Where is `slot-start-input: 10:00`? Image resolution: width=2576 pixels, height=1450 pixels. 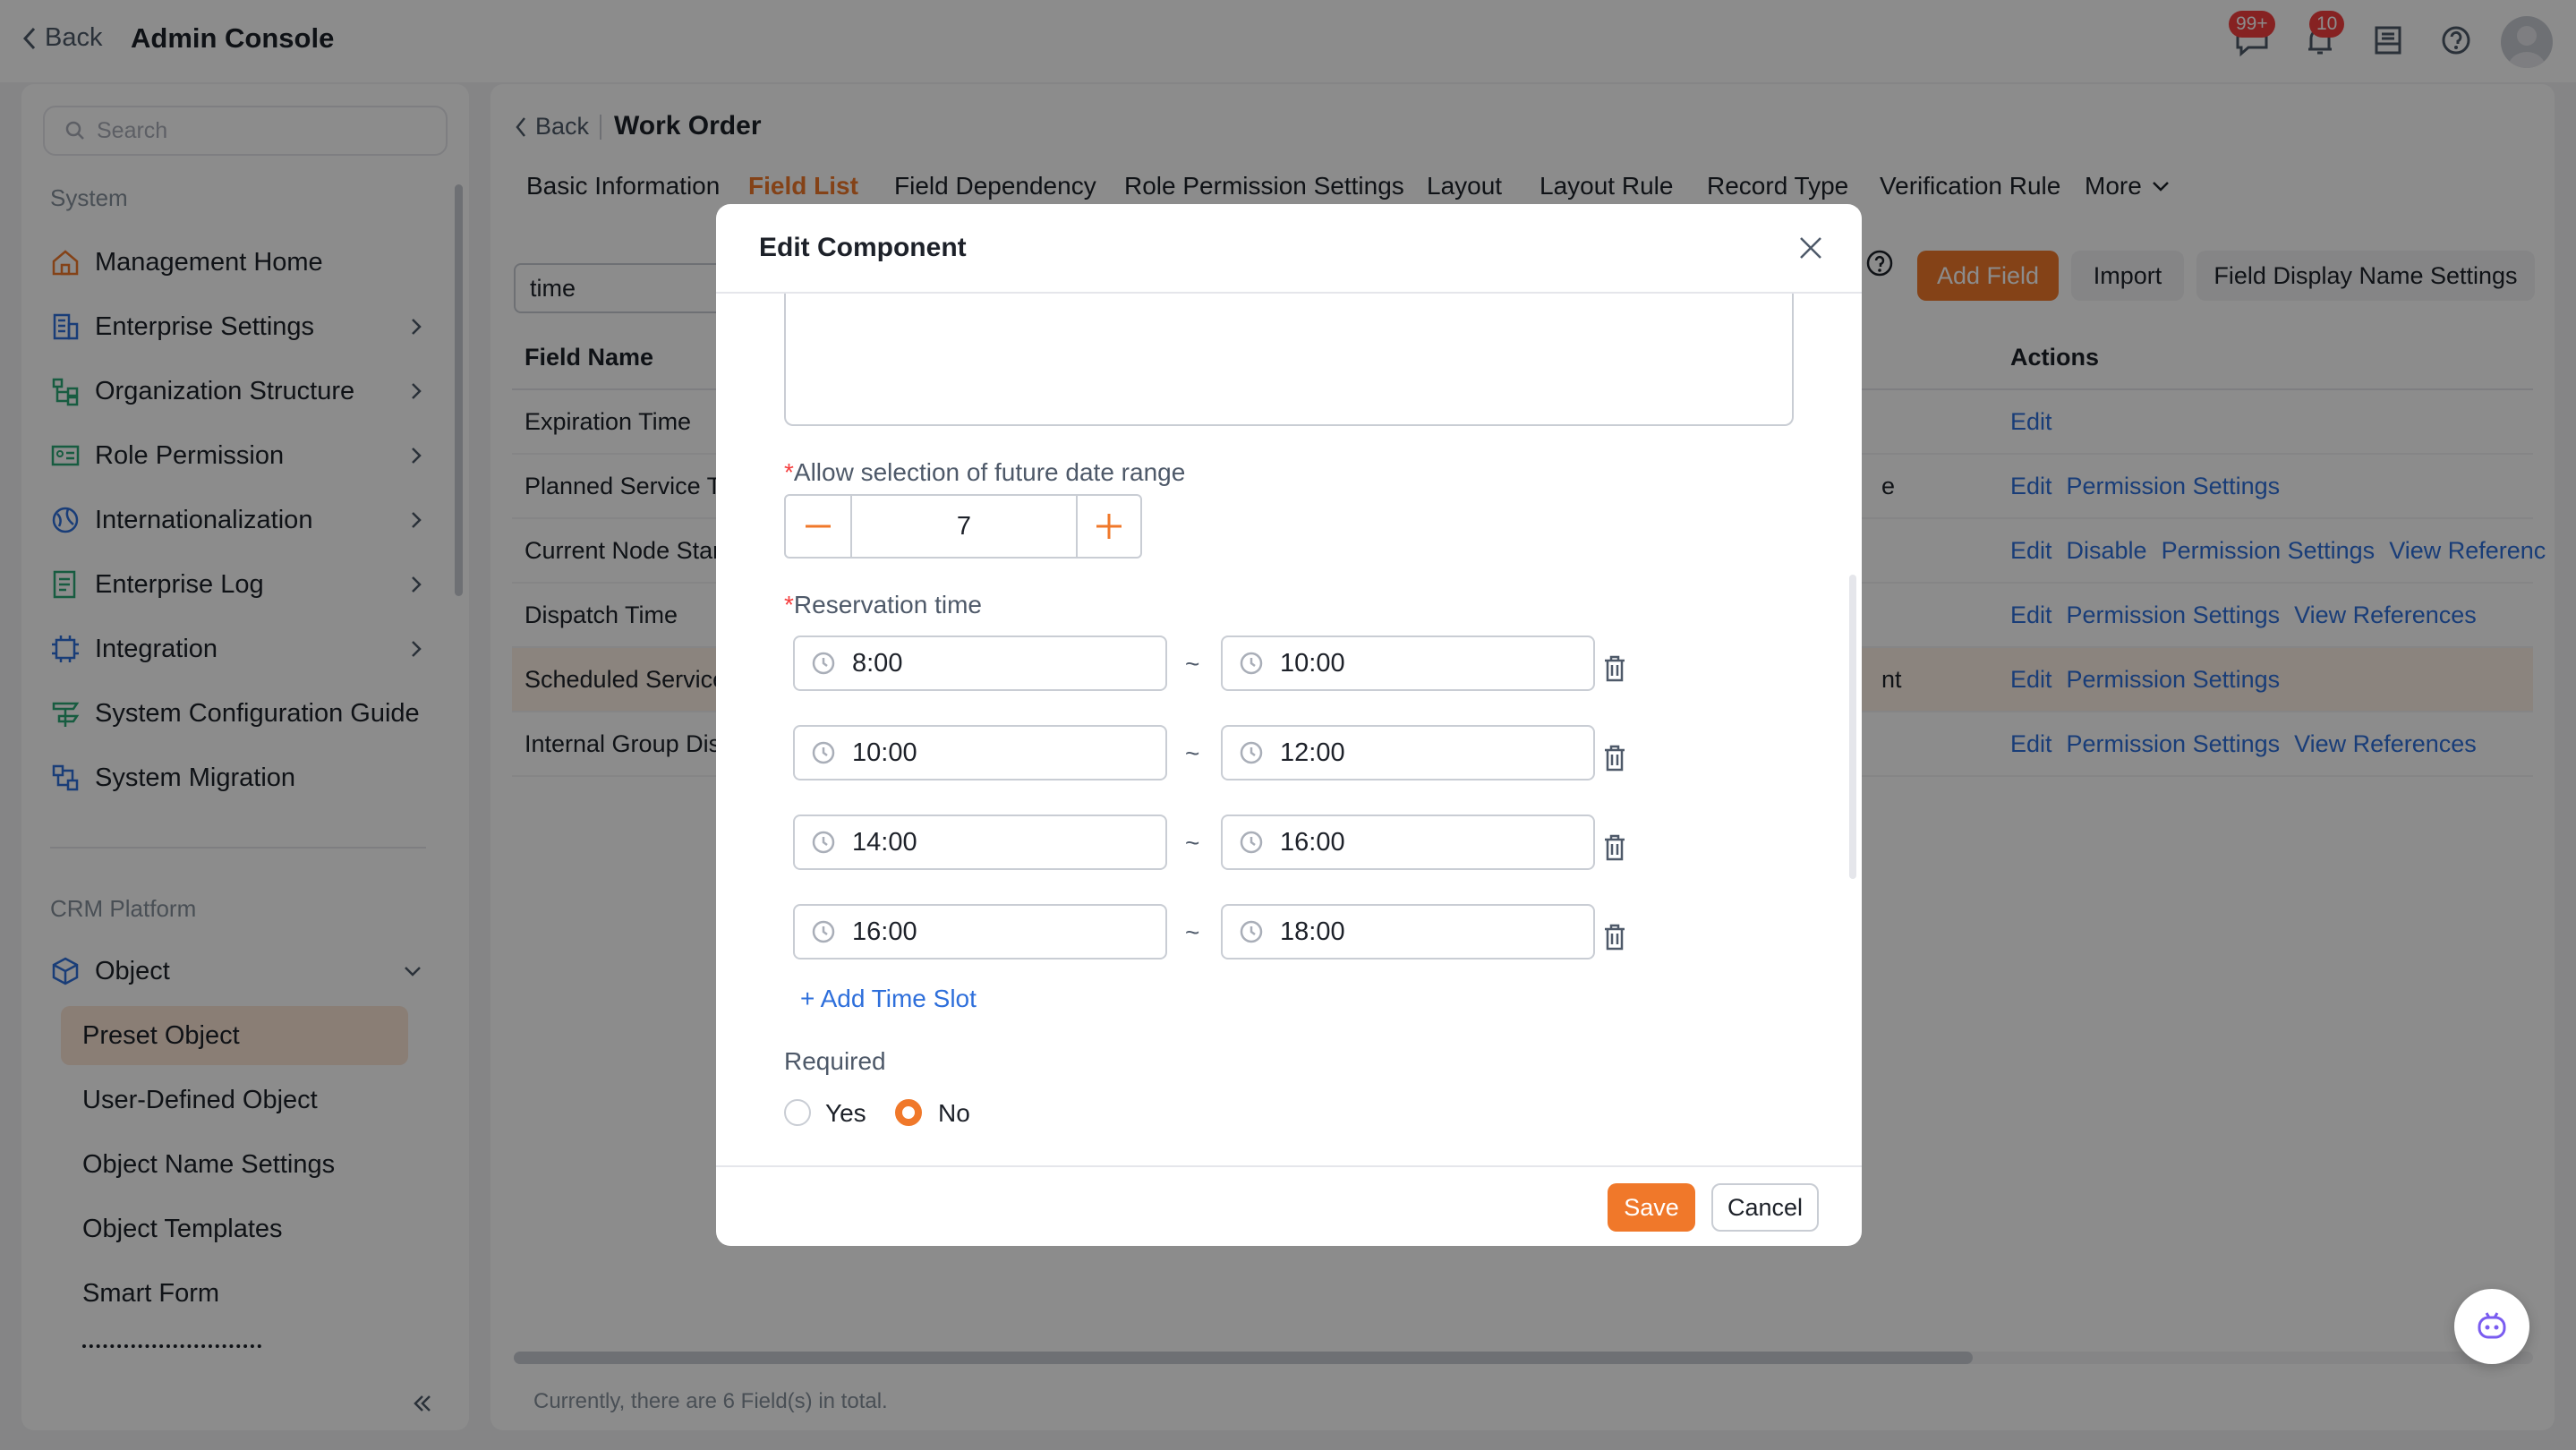
slot-start-input: 10:00 is located at coordinates (980, 752).